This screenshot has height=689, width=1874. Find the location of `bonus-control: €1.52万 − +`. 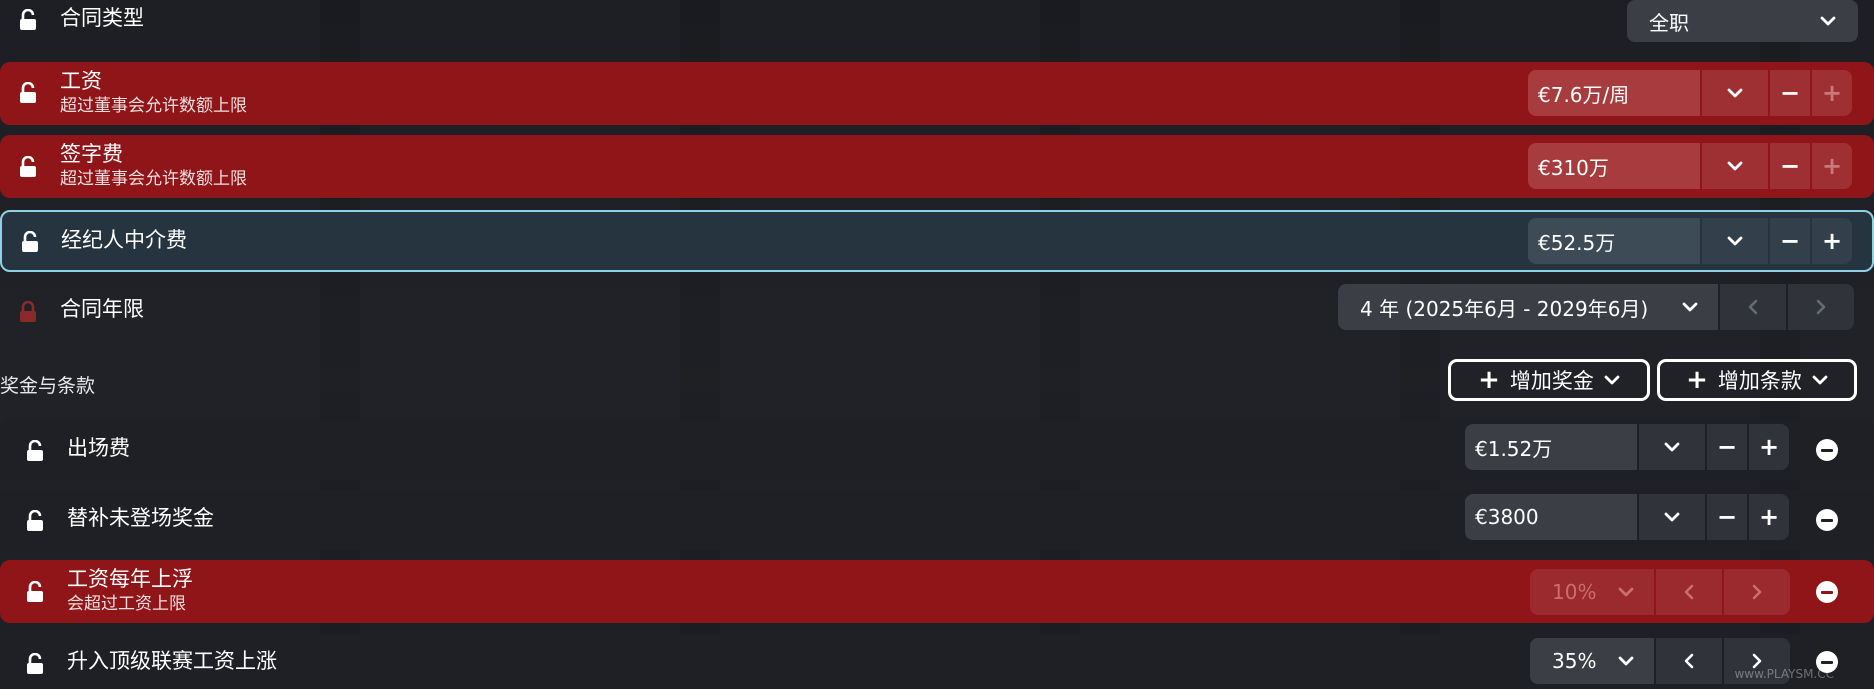

bonus-control: €1.52万 − + is located at coordinates (1627, 447).